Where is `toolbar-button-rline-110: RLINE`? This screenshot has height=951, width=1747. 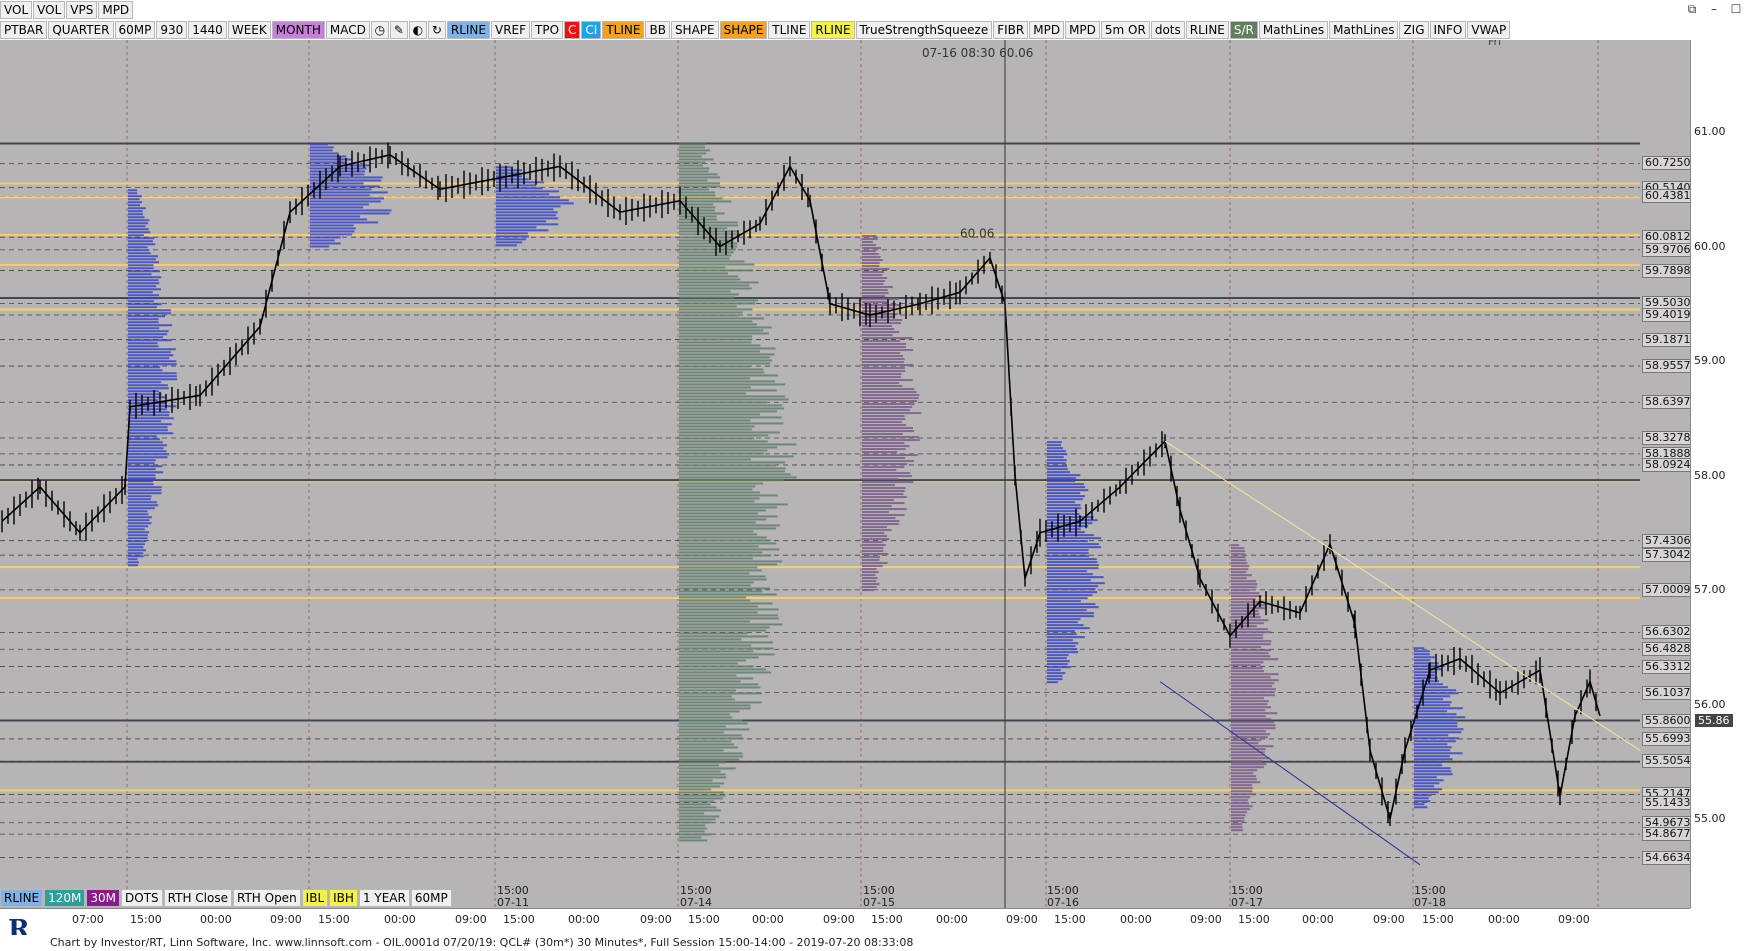
toolbar-button-rline-110: RLINE is located at coordinates (833, 30).